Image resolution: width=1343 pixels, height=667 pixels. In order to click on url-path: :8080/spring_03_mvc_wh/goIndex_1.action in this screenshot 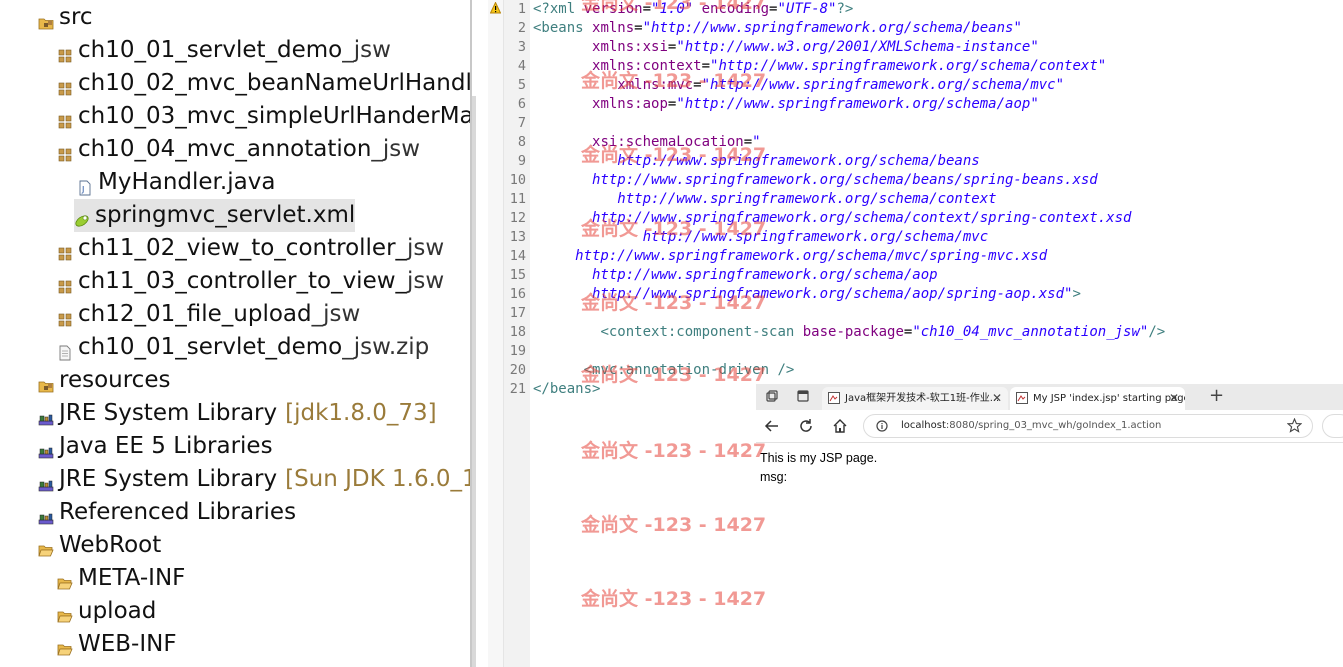, I will do `click(1053, 425)`.